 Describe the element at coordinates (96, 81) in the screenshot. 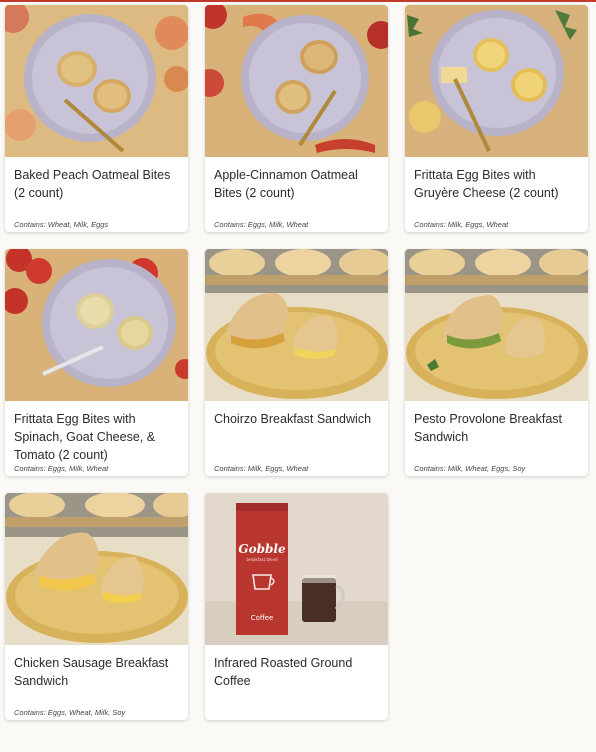

I see `product-image-peach-oatmeal` at that location.